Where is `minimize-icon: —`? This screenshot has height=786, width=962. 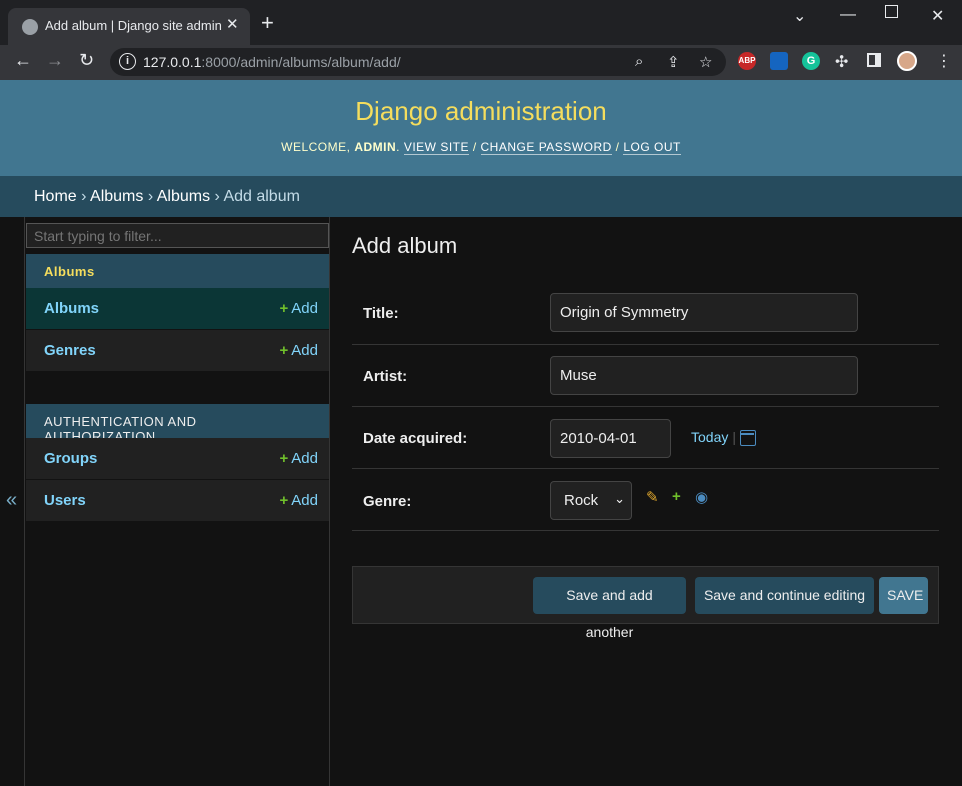 minimize-icon: — is located at coordinates (848, 15).